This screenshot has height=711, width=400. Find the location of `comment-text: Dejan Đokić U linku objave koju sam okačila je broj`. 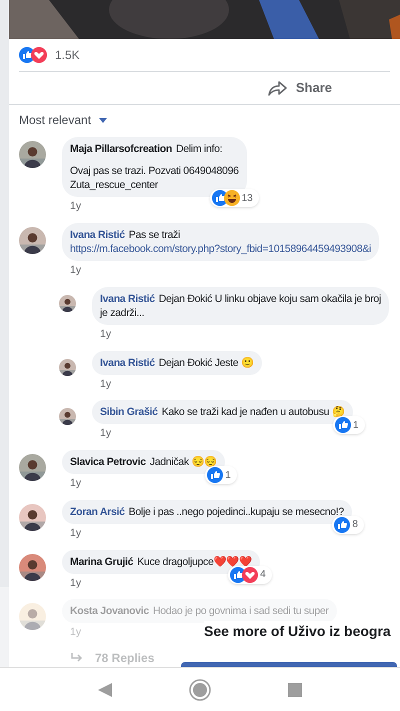

comment-text: Dejan Đokić U linku objave koju sam okačila je broj is located at coordinates (269, 299).